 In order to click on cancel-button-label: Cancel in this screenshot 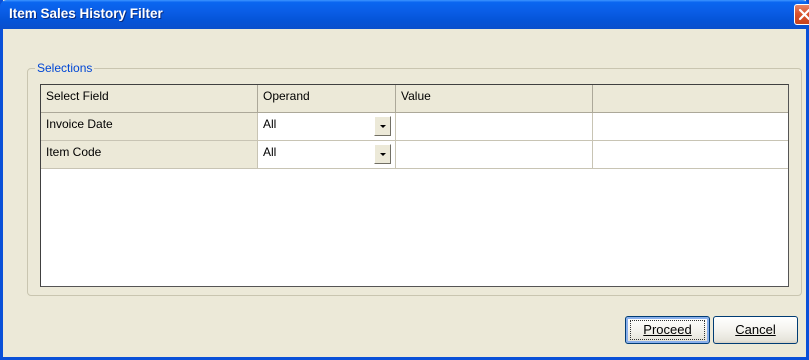, I will do `click(755, 329)`.